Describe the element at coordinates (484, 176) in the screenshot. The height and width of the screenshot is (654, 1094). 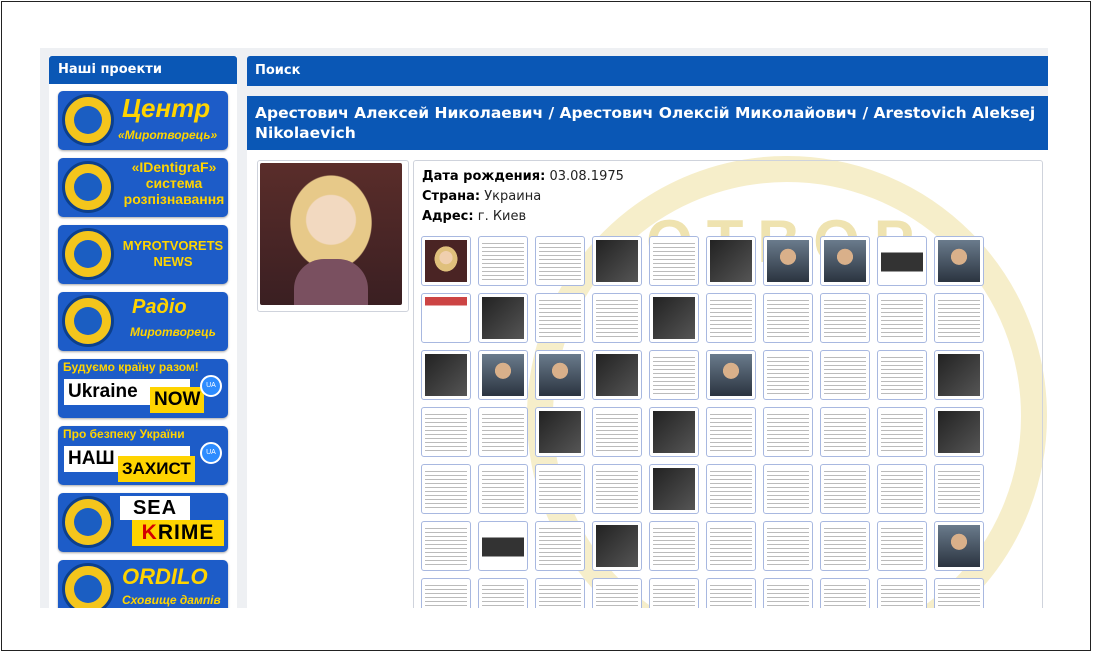
I see `birth-label: Дата рождения:` at that location.